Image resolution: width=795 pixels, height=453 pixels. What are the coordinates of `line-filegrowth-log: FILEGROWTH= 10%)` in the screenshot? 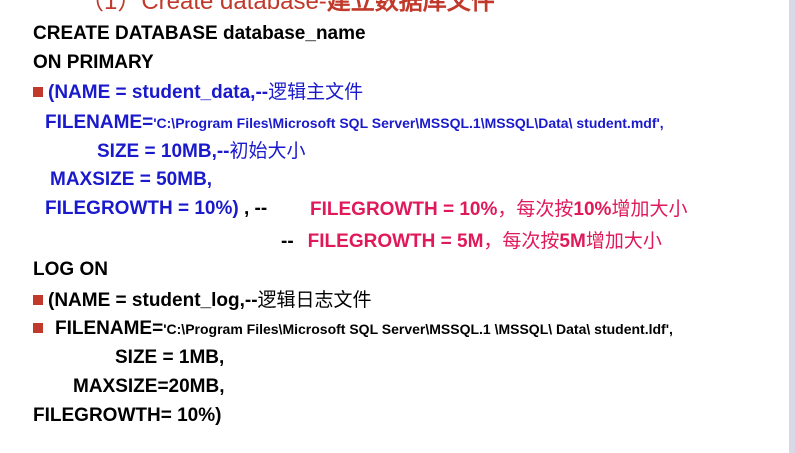 It's located at (127, 416).